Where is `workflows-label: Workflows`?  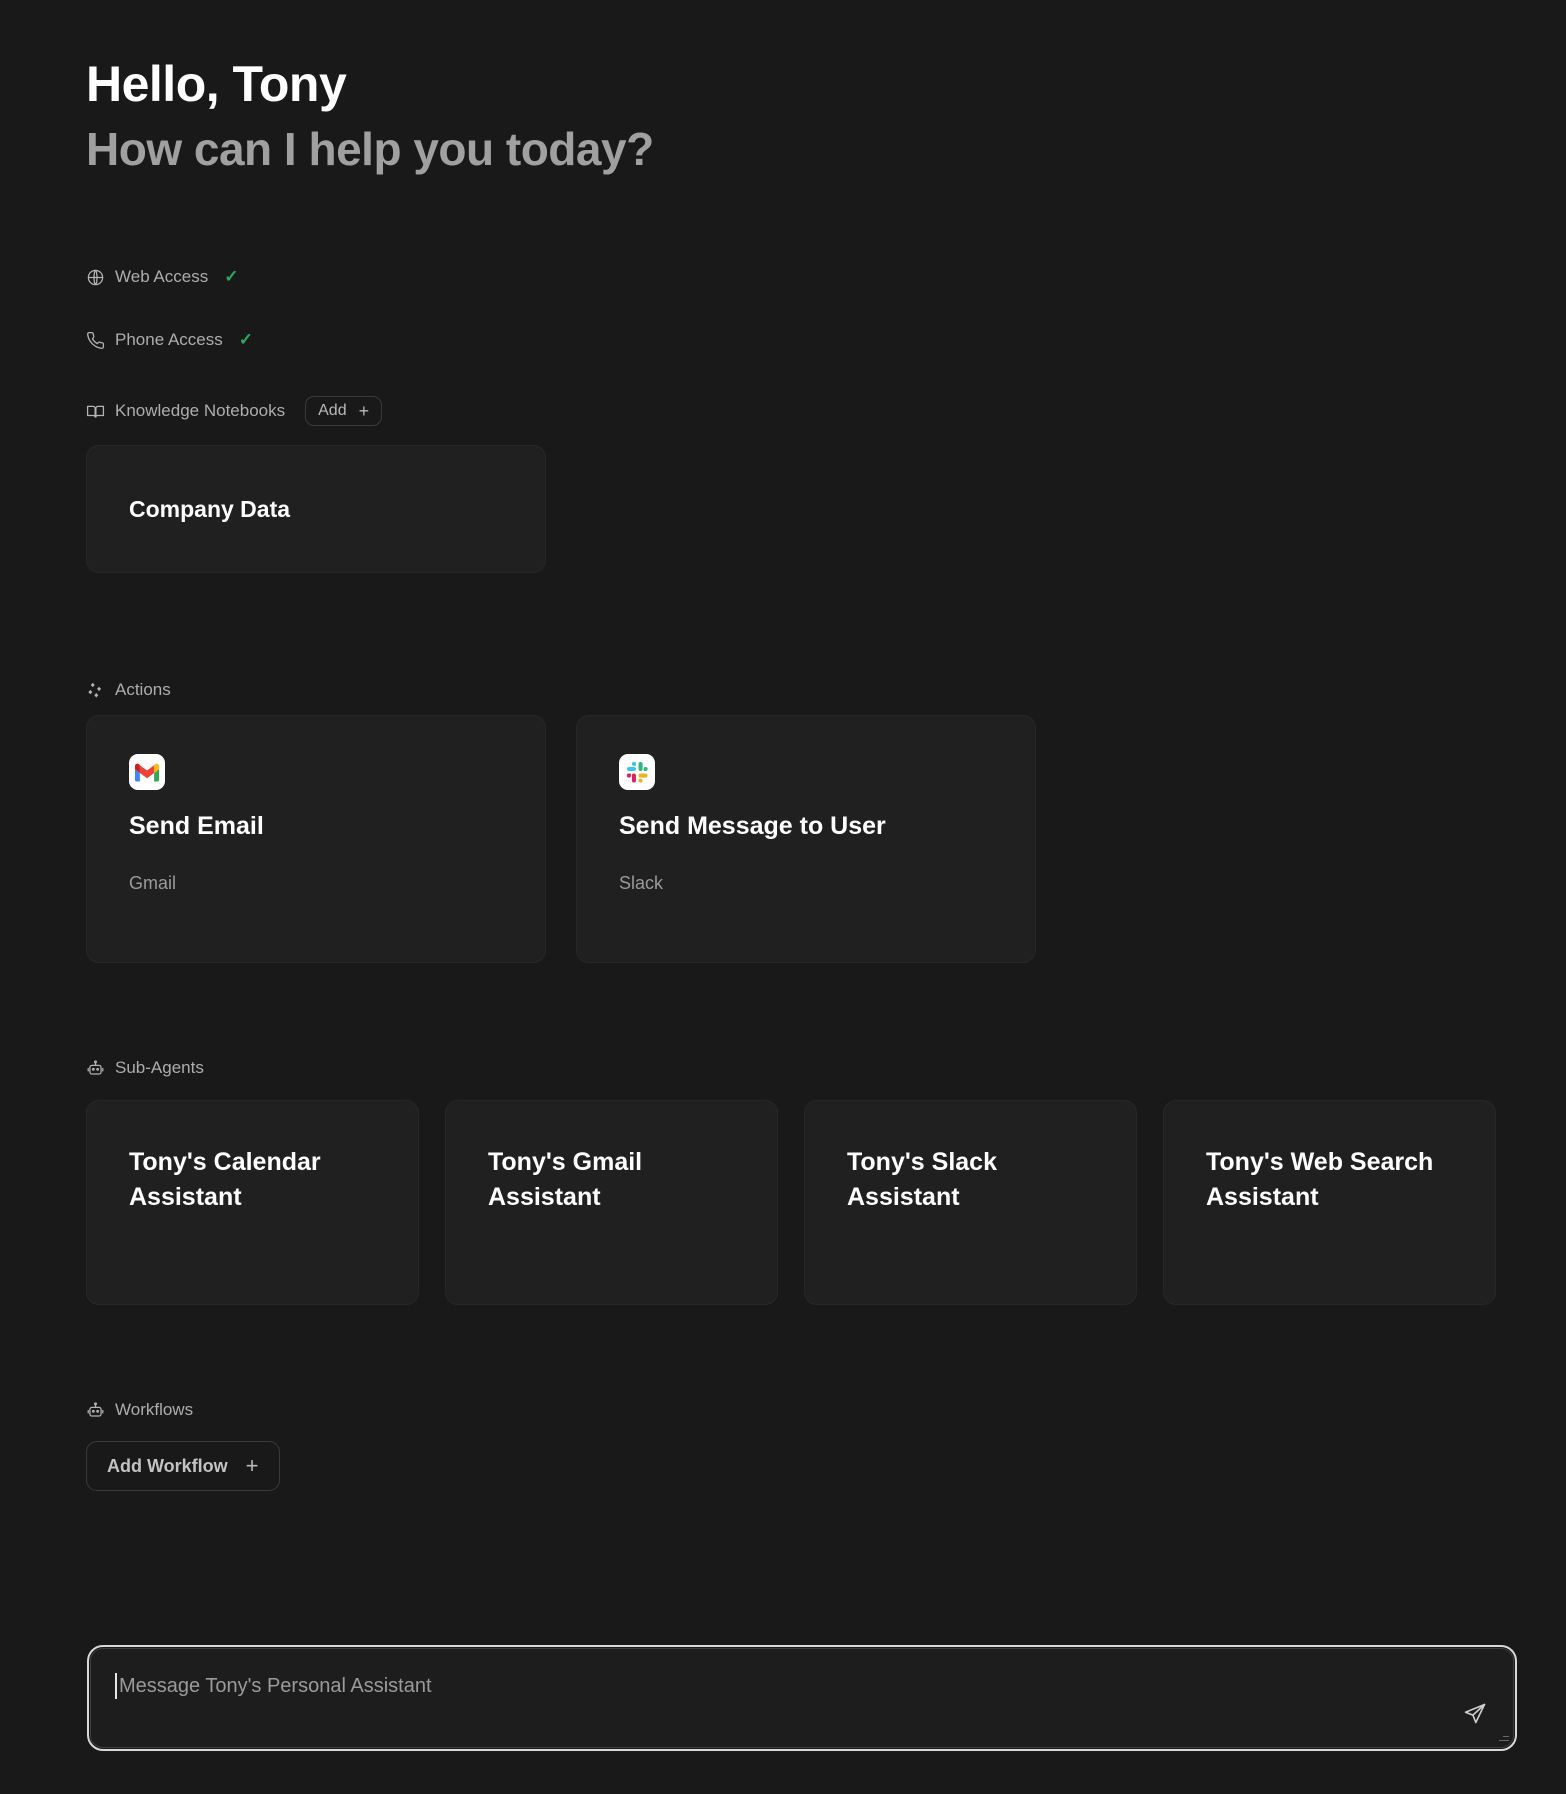
workflows-label: Workflows is located at coordinates (154, 1409).